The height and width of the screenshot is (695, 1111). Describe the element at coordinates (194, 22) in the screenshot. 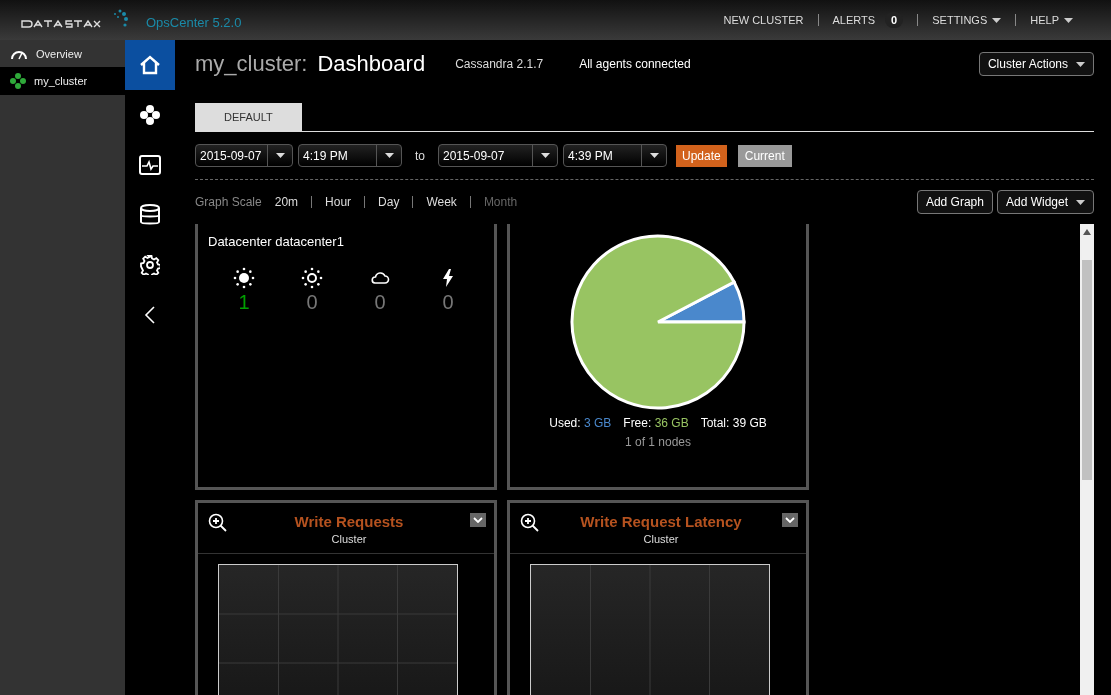

I see `product-version: OpsCenter 5.2.0` at that location.